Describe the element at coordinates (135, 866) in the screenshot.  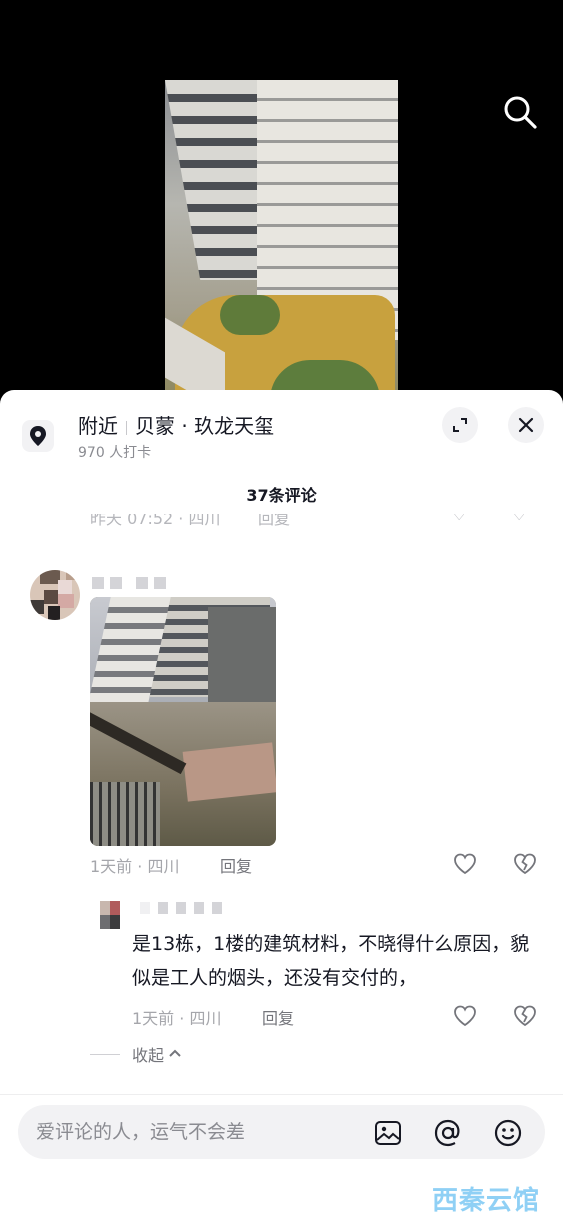
I see `comment-time-location: 1天前 · 四川` at that location.